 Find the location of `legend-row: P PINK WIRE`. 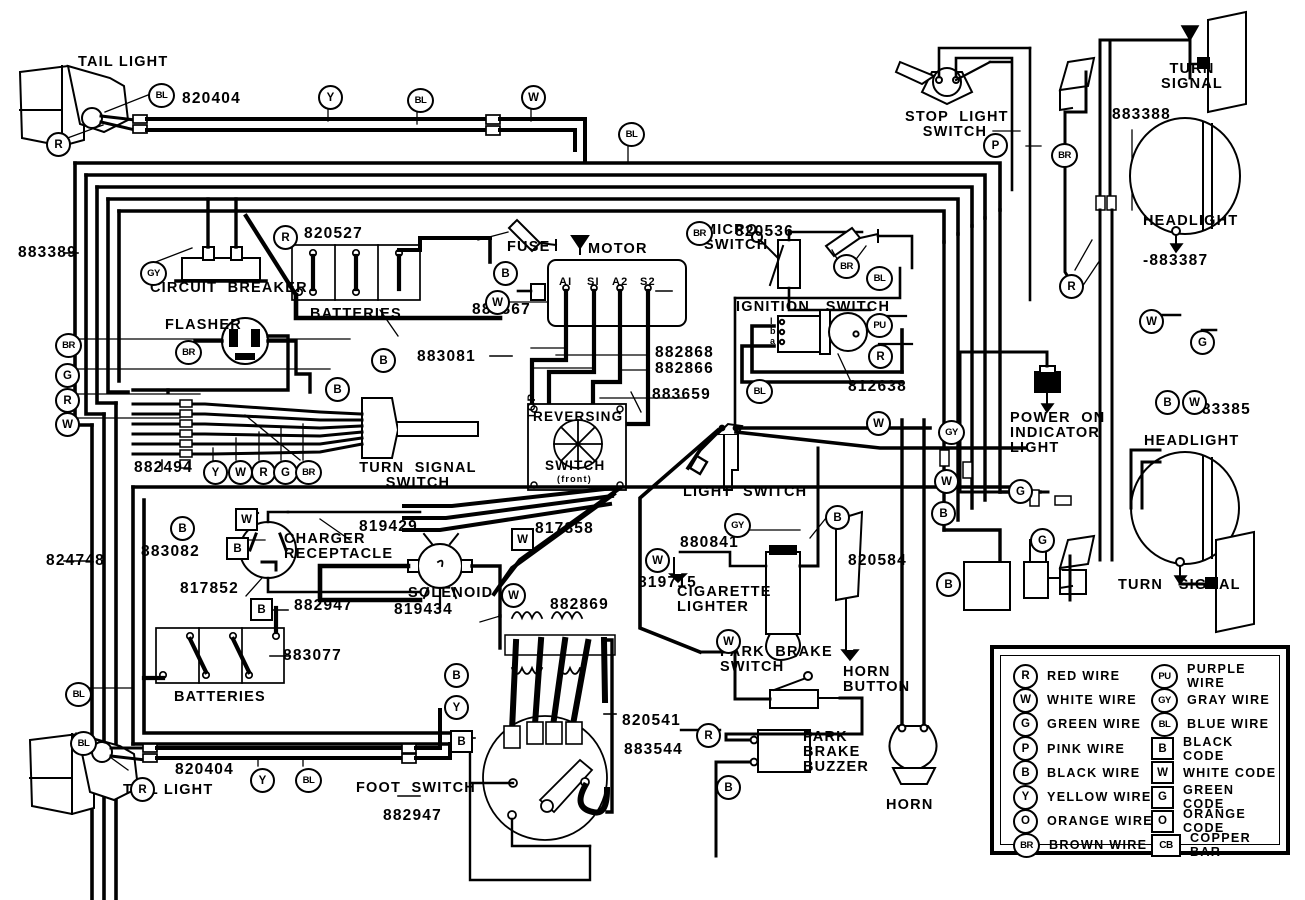

legend-row: P PINK WIRE is located at coordinates (1069, 749).